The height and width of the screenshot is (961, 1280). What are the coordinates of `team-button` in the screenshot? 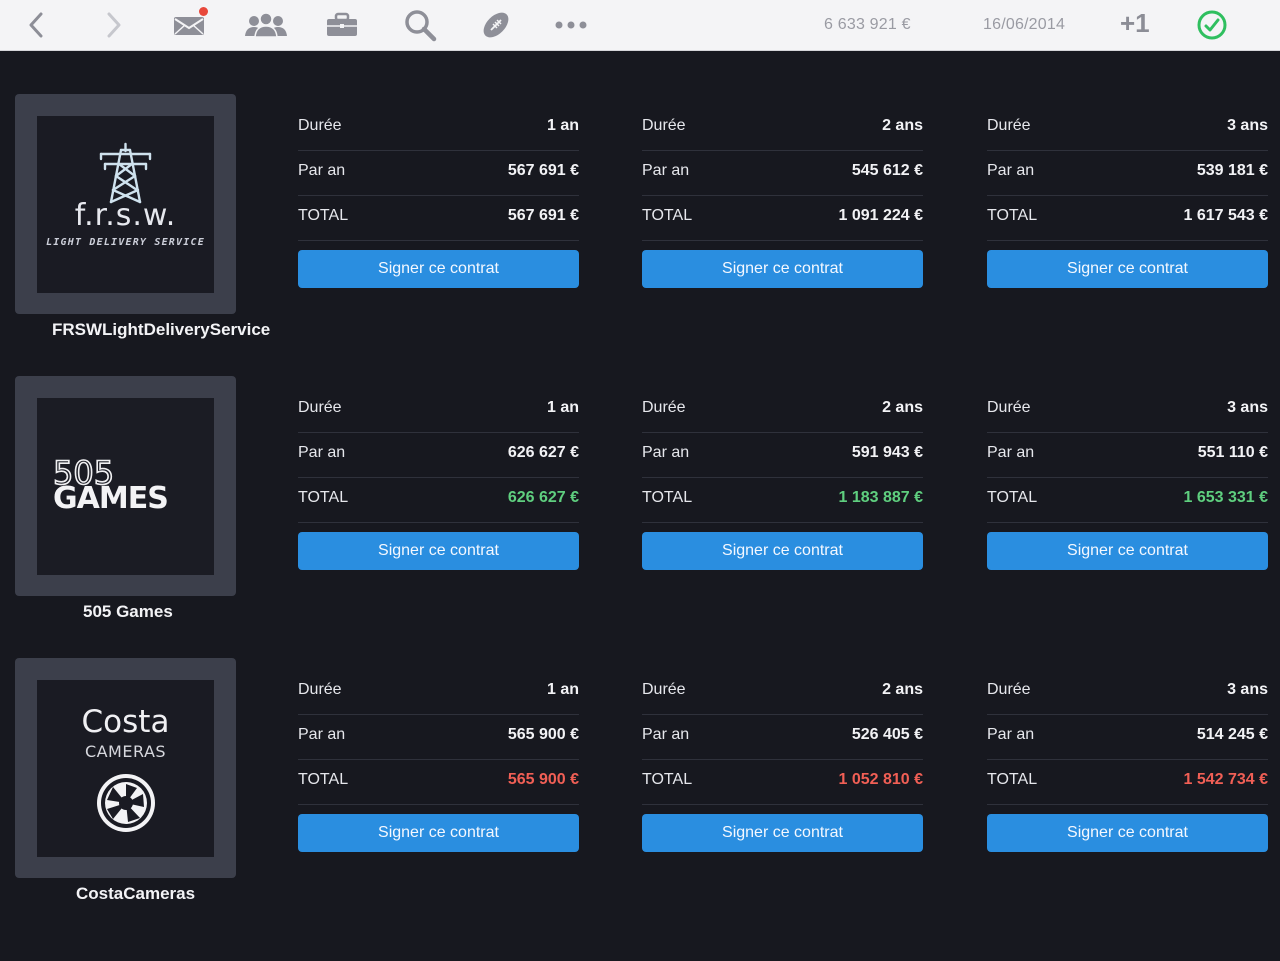 It's located at (266, 25).